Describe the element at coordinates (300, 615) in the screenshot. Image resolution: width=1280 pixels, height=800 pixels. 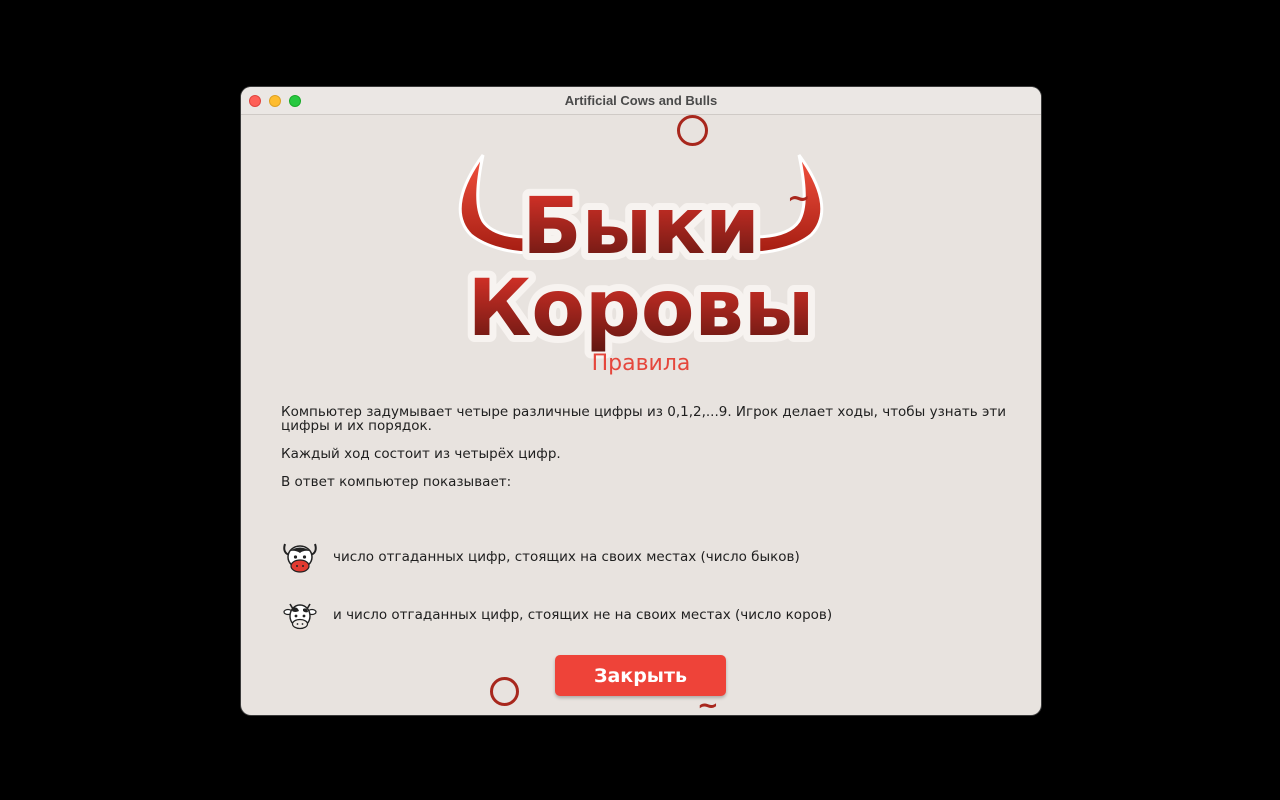
I see `cow-icon` at that location.